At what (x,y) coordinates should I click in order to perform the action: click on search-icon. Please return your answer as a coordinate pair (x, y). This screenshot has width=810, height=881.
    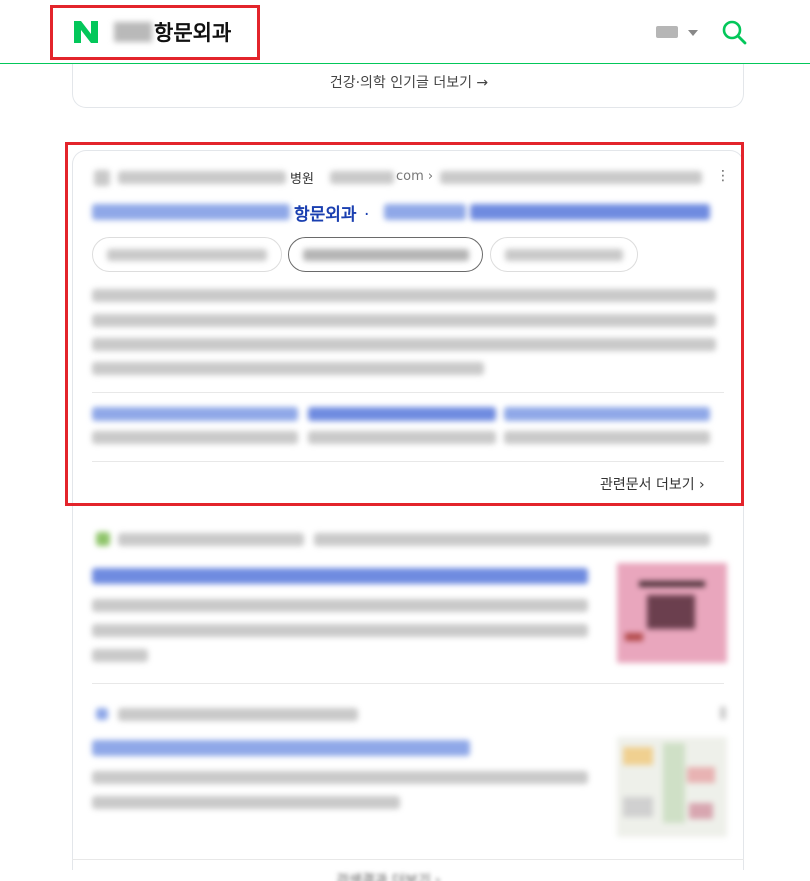
    Looking at the image, I should click on (734, 32).